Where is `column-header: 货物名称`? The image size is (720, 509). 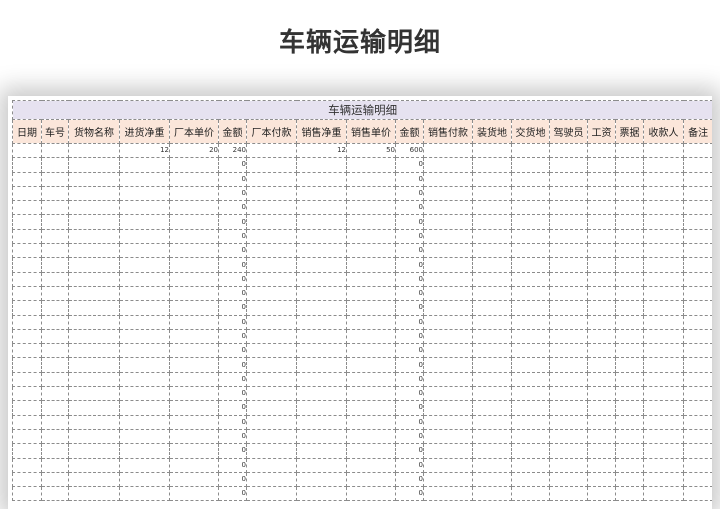
column-header: 货物名称 is located at coordinates (94, 131).